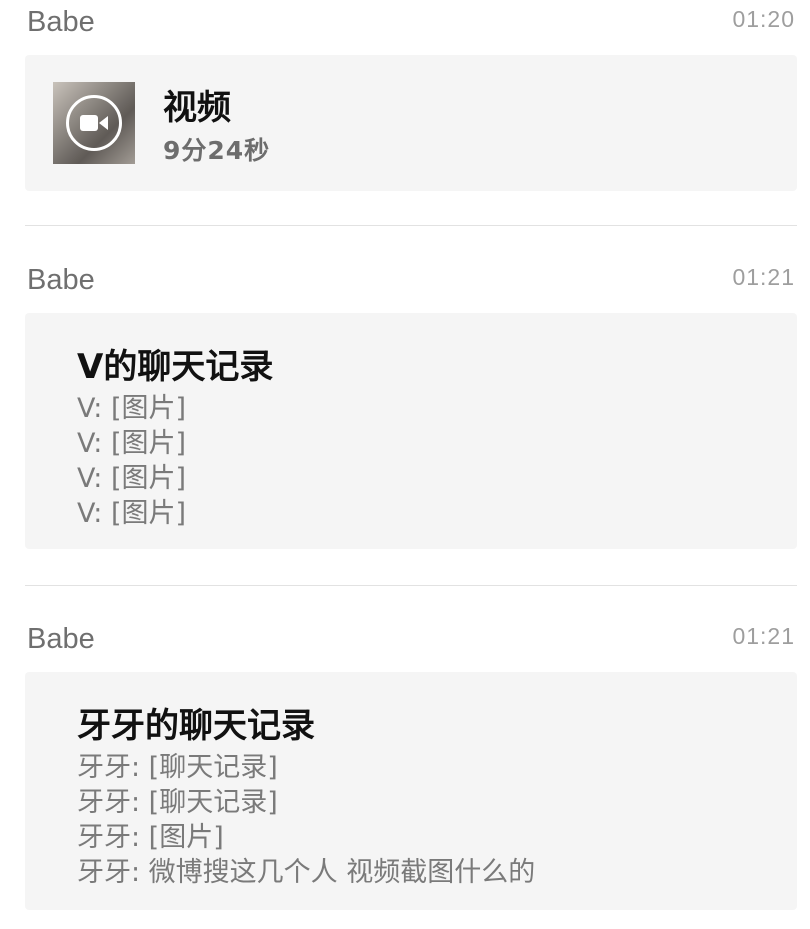 Image resolution: width=810 pixels, height=929 pixels. Describe the element at coordinates (763, 19) in the screenshot. I see `message-time: 01:20` at that location.